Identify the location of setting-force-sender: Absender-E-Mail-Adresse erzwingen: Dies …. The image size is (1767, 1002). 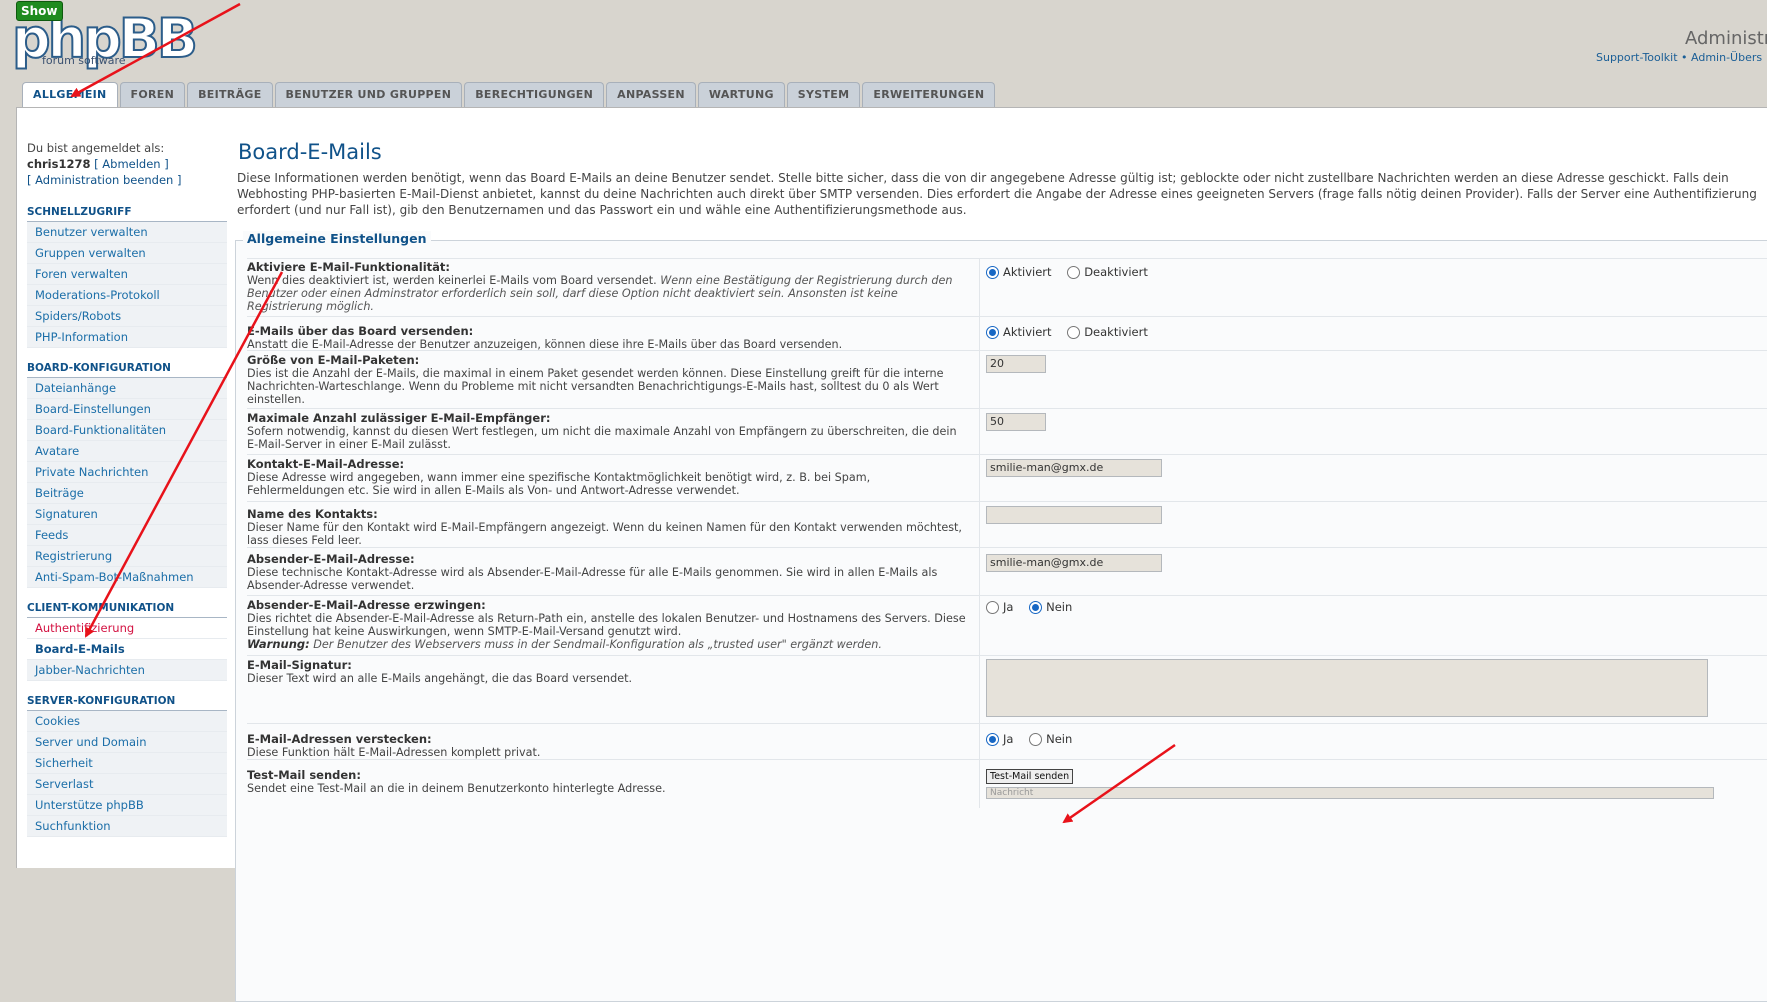
(1007, 627).